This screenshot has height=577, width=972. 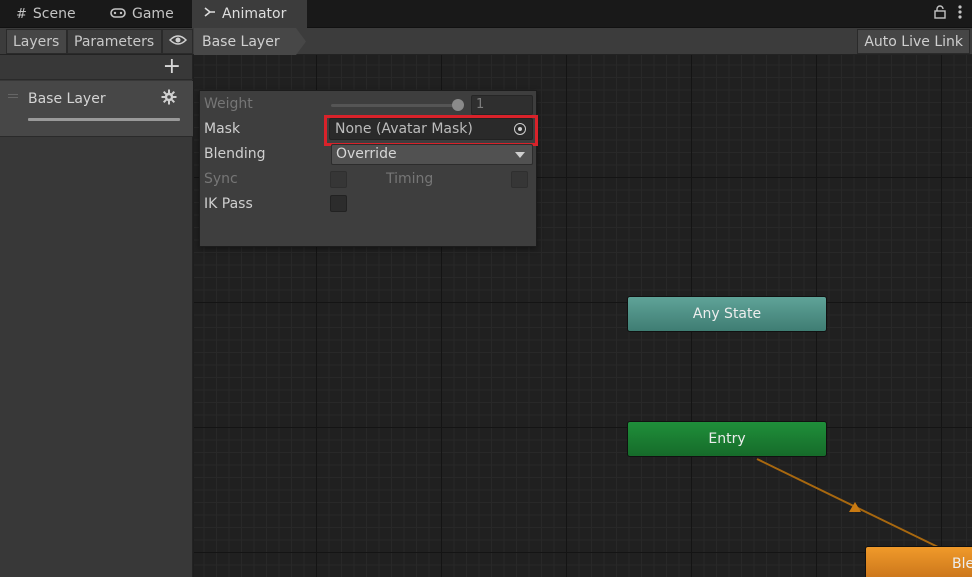 I want to click on layer-name: Base Layer, so click(x=67, y=99).